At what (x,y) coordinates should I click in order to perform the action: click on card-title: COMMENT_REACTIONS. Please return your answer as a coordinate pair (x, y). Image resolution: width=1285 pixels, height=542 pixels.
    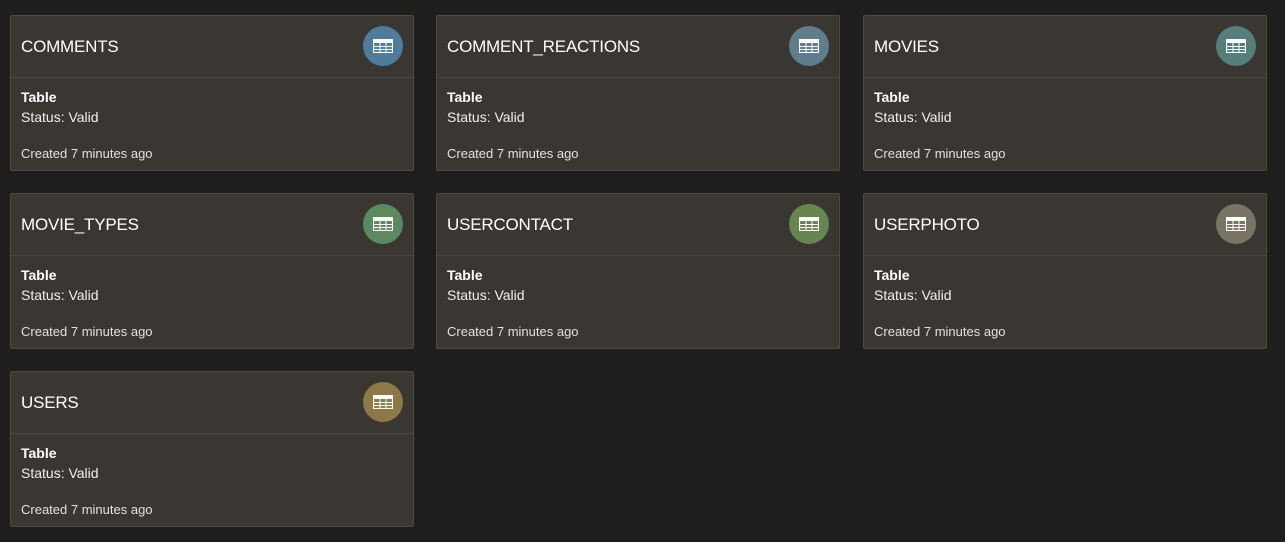
    Looking at the image, I should click on (544, 46).